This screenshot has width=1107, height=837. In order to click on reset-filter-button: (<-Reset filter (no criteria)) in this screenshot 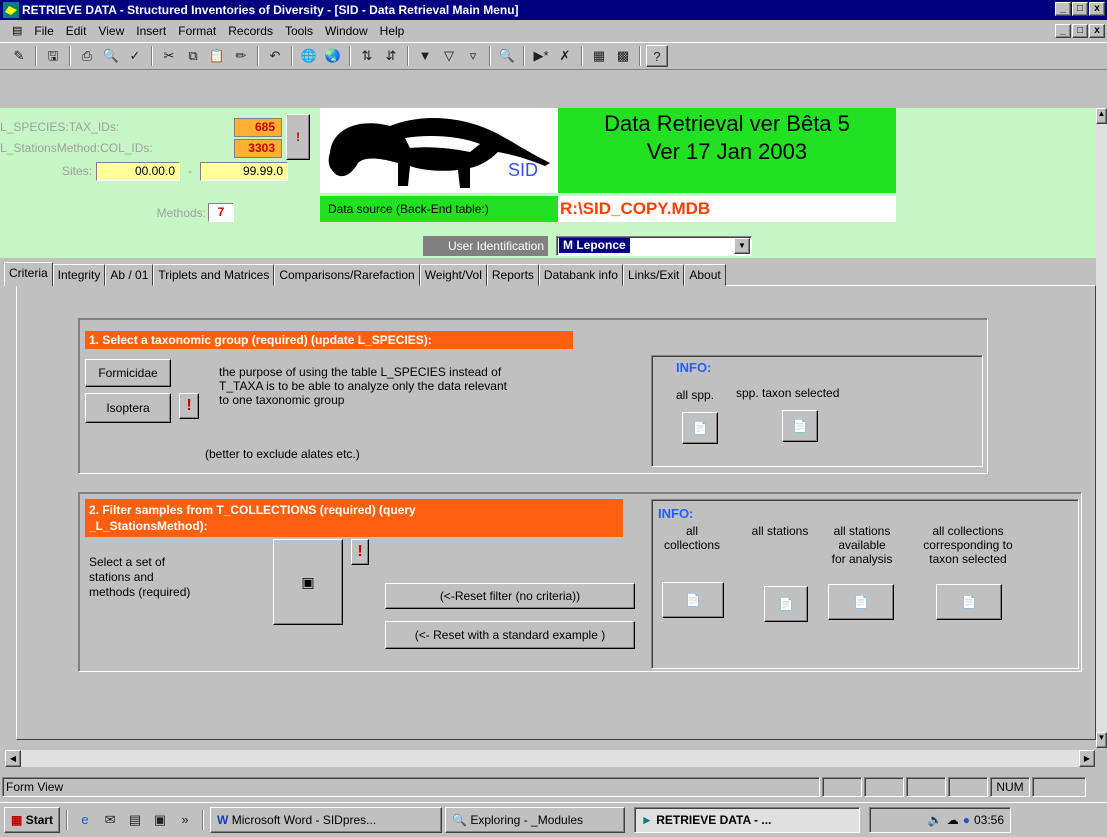, I will do `click(510, 596)`.